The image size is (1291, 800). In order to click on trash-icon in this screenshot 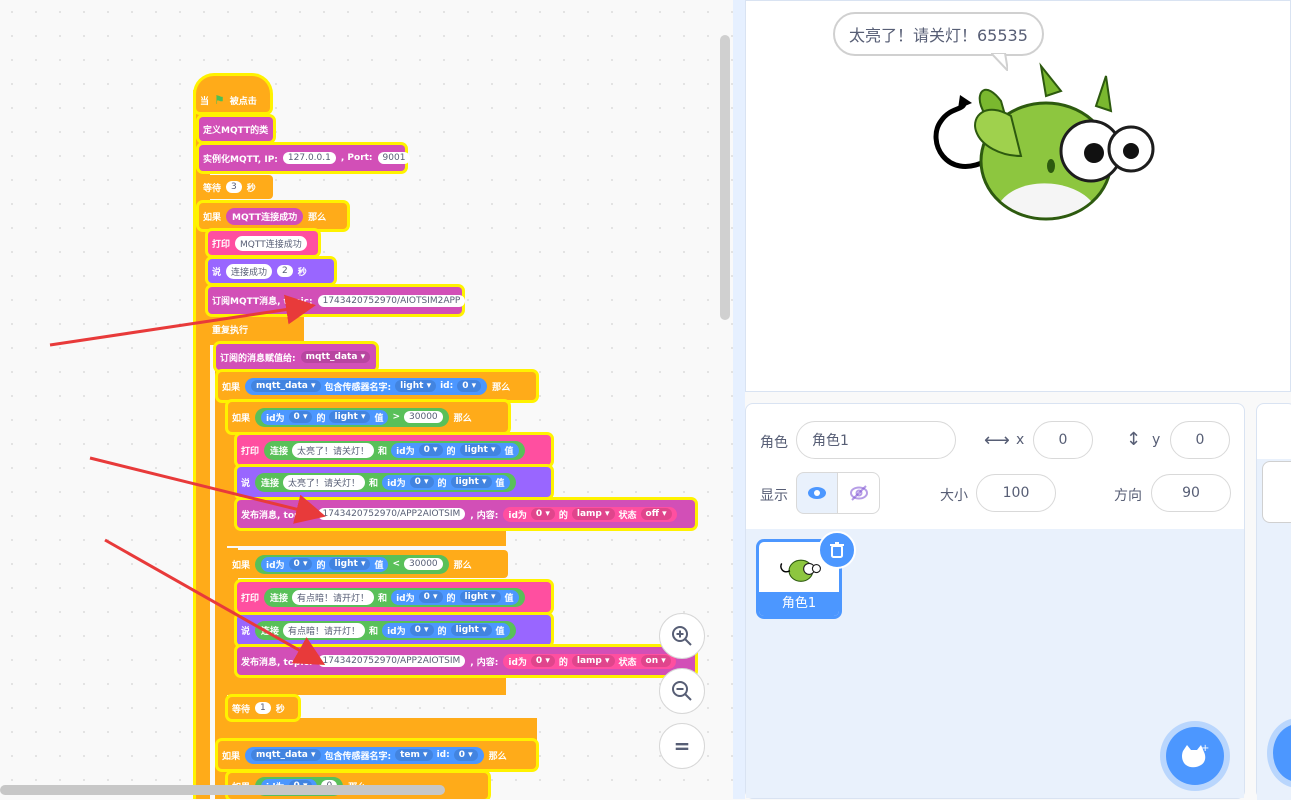, I will do `click(837, 550)`.